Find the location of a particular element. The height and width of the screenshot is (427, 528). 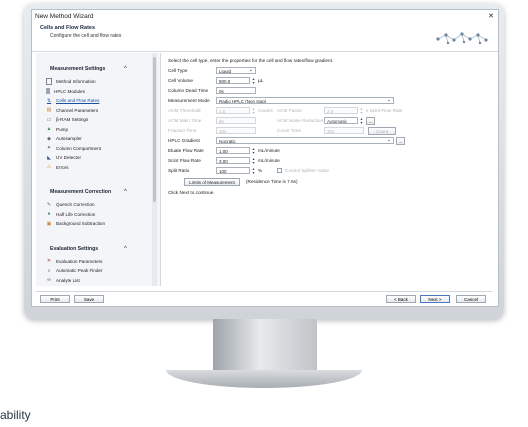

warning-icon: ⚠ is located at coordinates (49, 167).